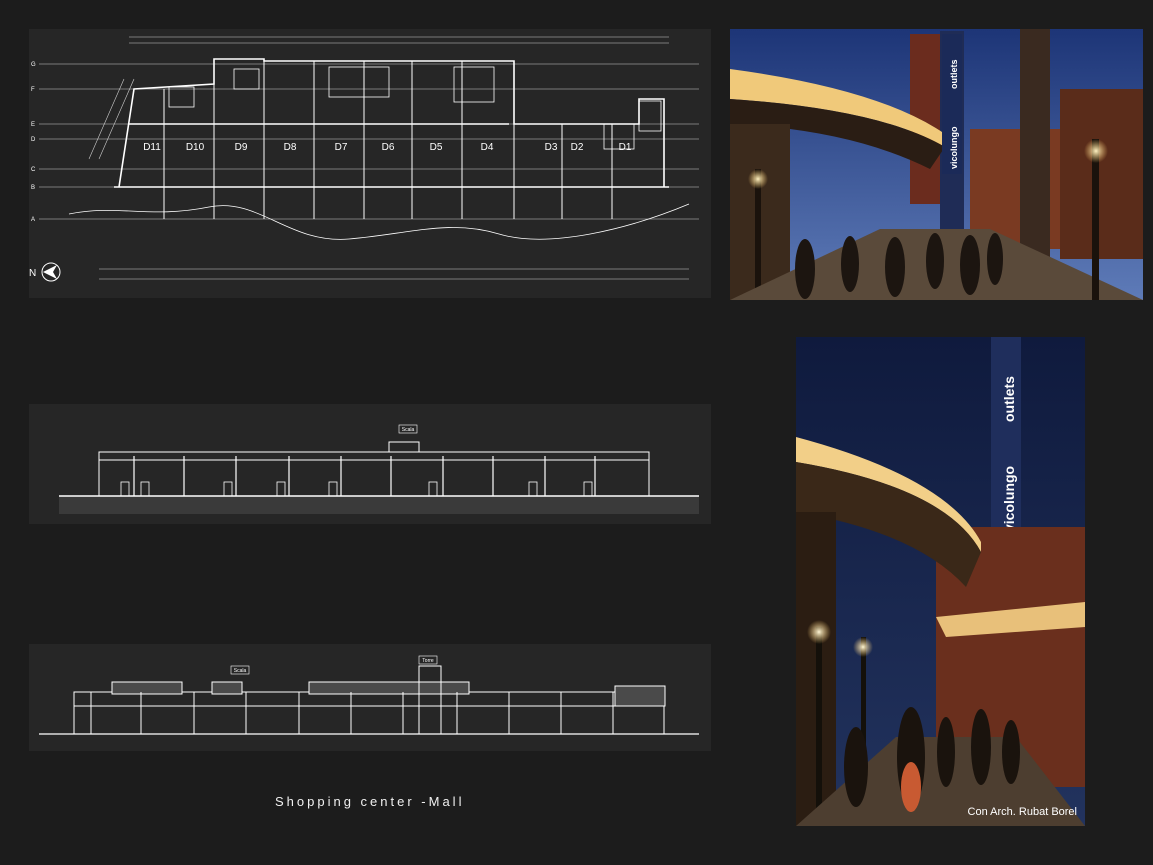  I want to click on grid-row-label: D, so click(33, 140).